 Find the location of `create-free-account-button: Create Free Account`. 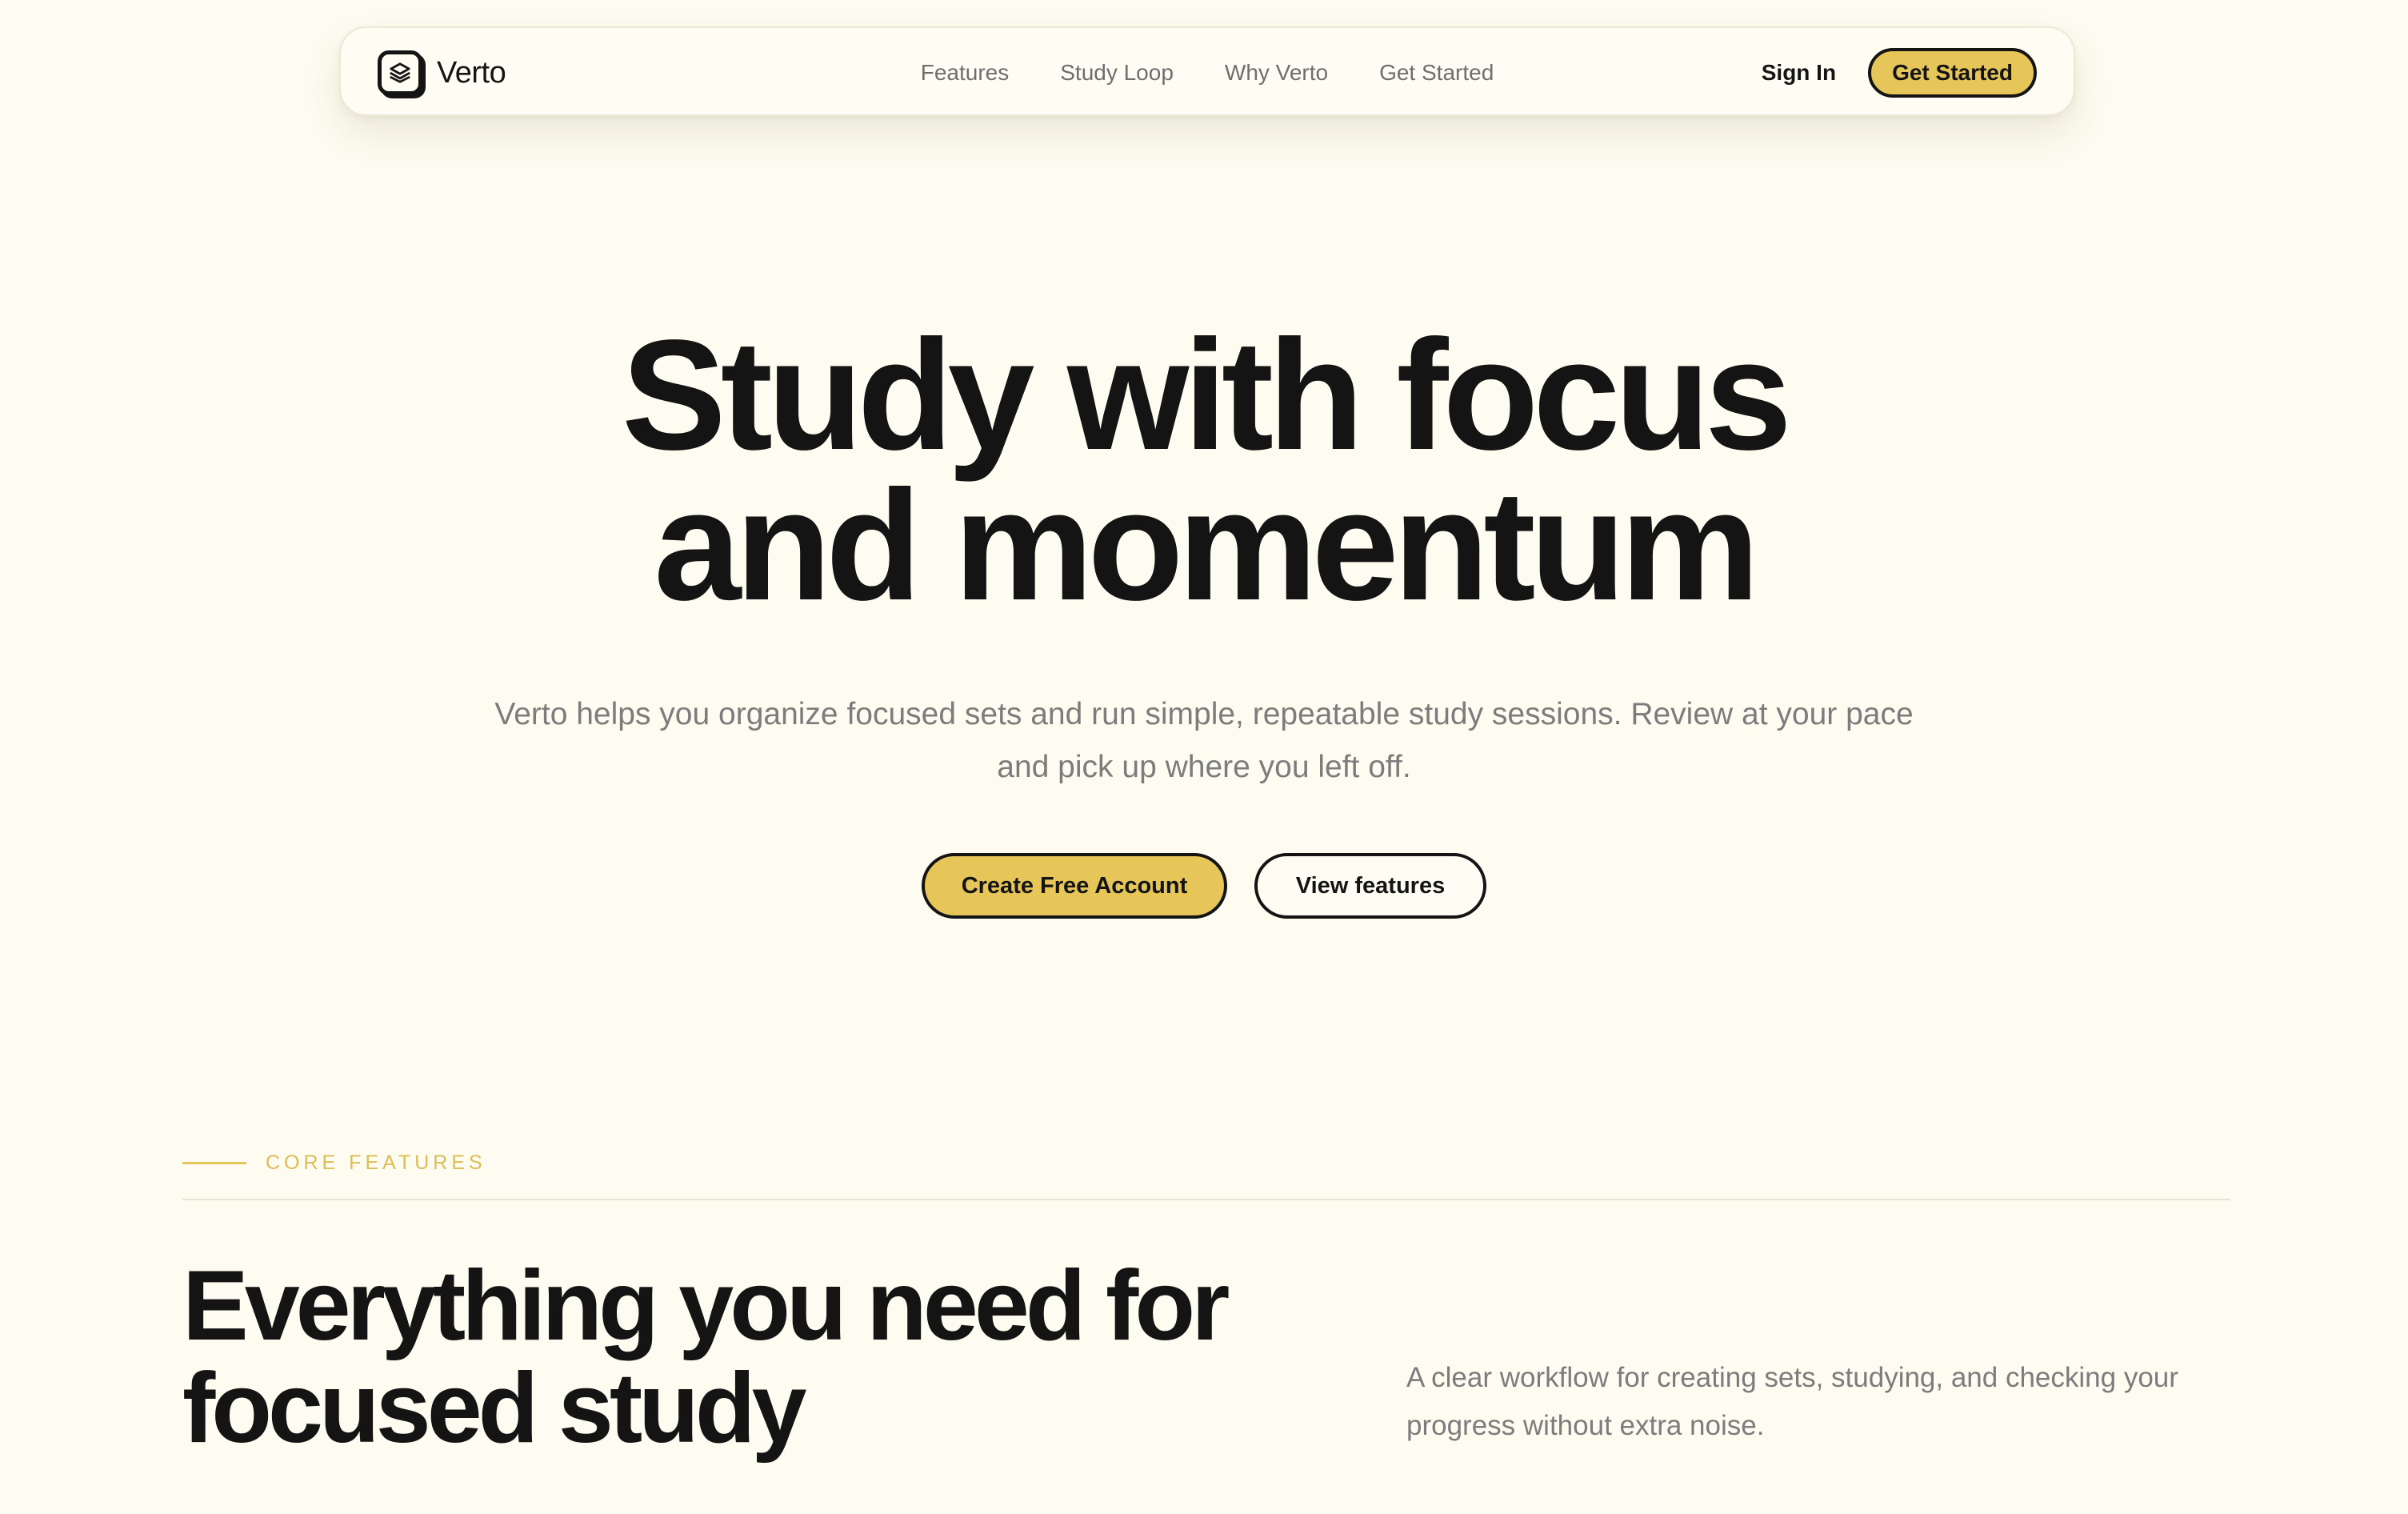

create-free-account-button: Create Free Account is located at coordinates (1074, 886).